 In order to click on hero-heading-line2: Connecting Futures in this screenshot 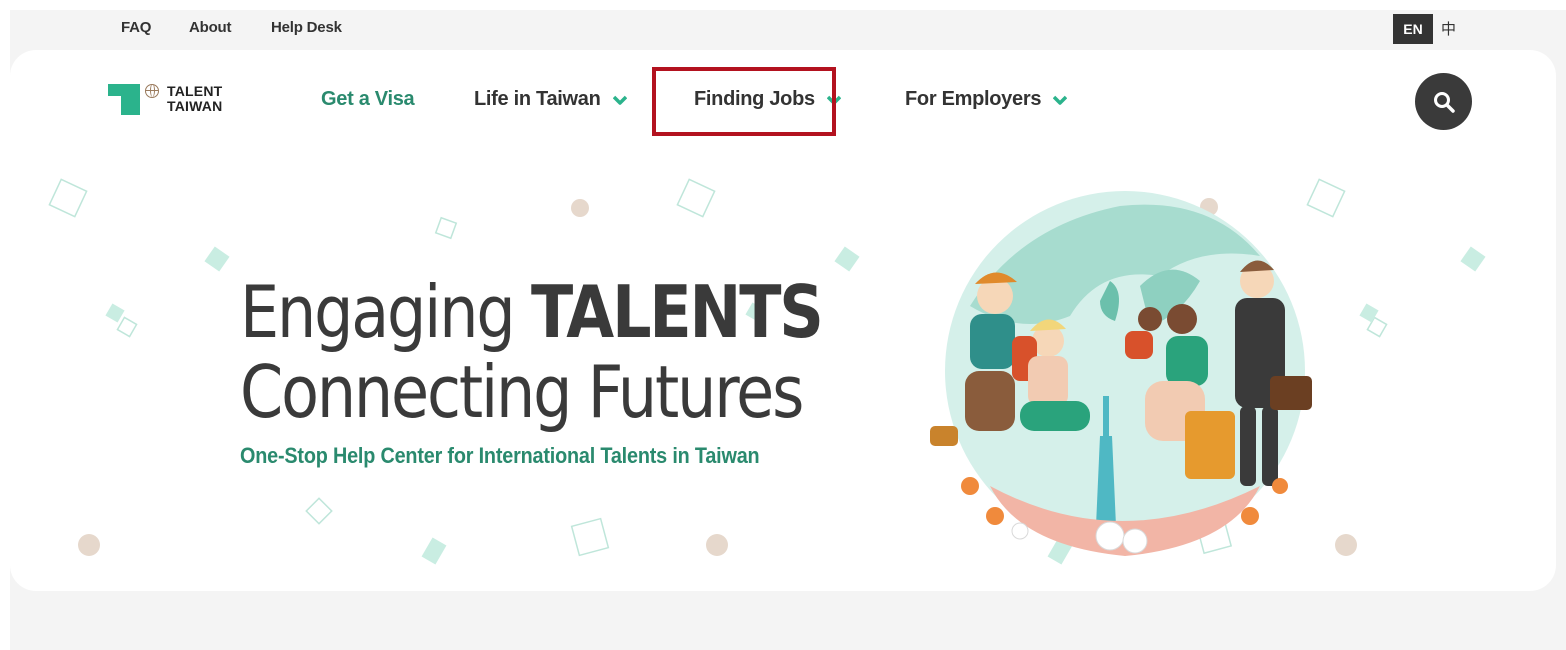, I will do `click(522, 392)`.